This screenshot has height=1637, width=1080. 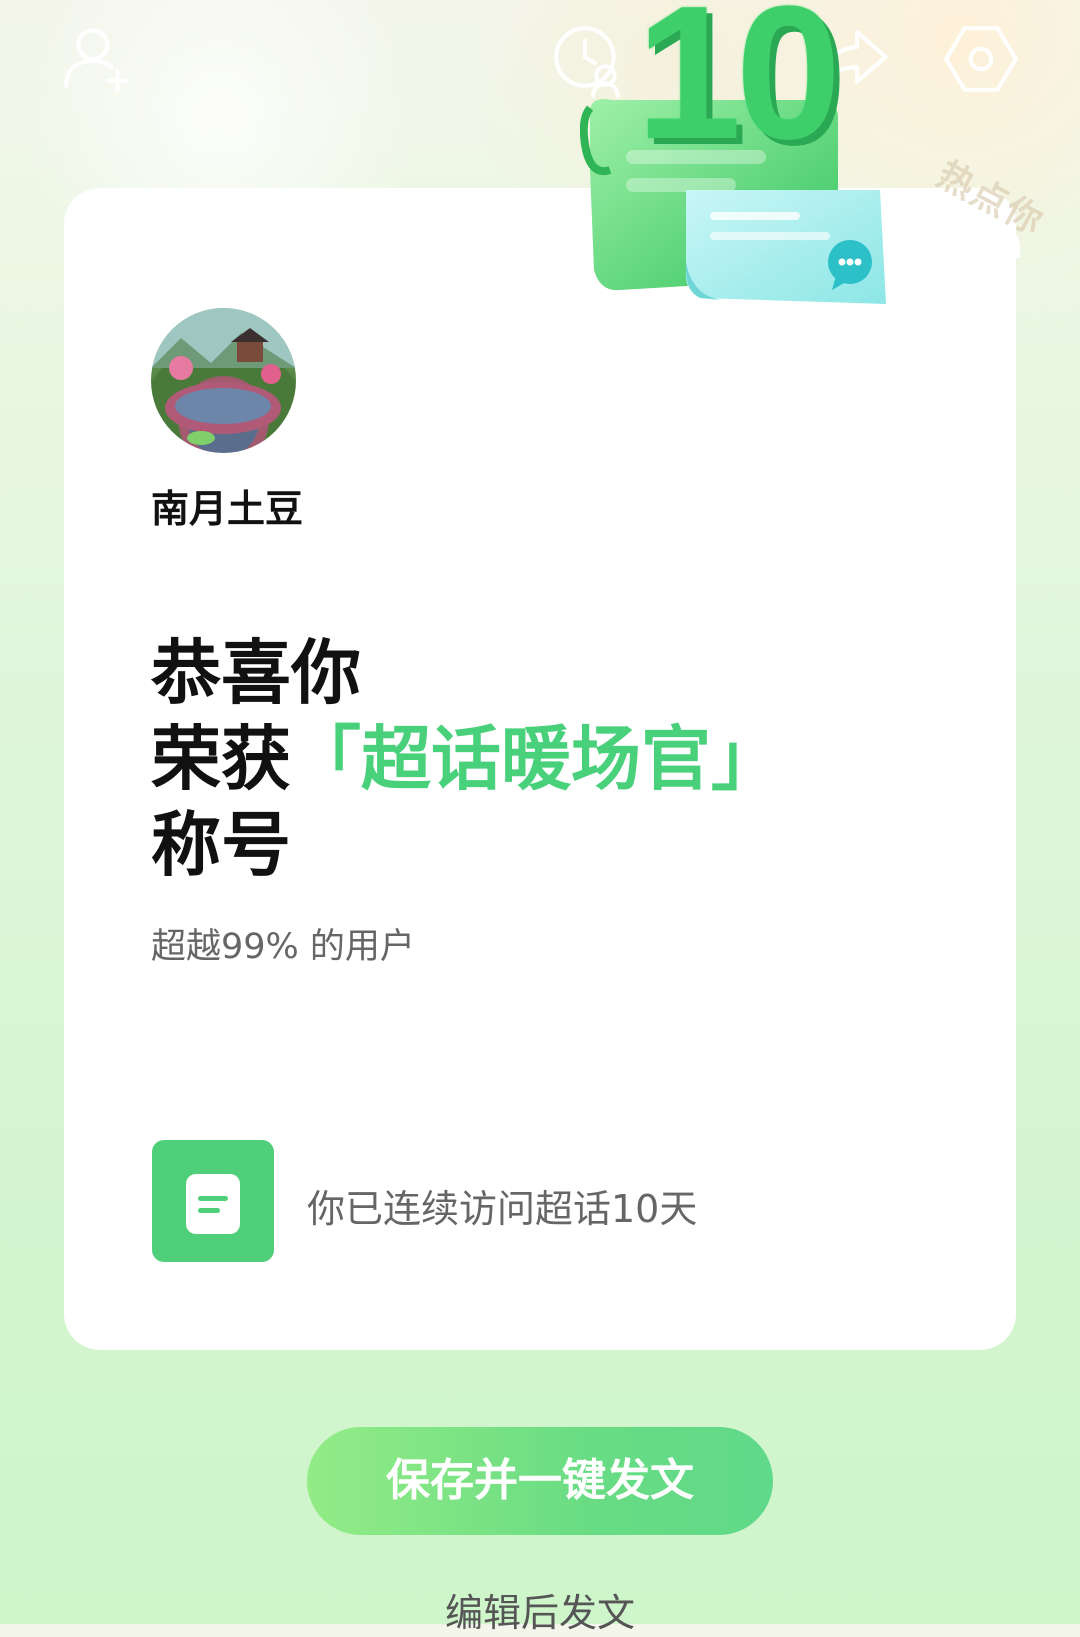 I want to click on edit-then-post-link: 编辑后发文, so click(x=540, y=1609).